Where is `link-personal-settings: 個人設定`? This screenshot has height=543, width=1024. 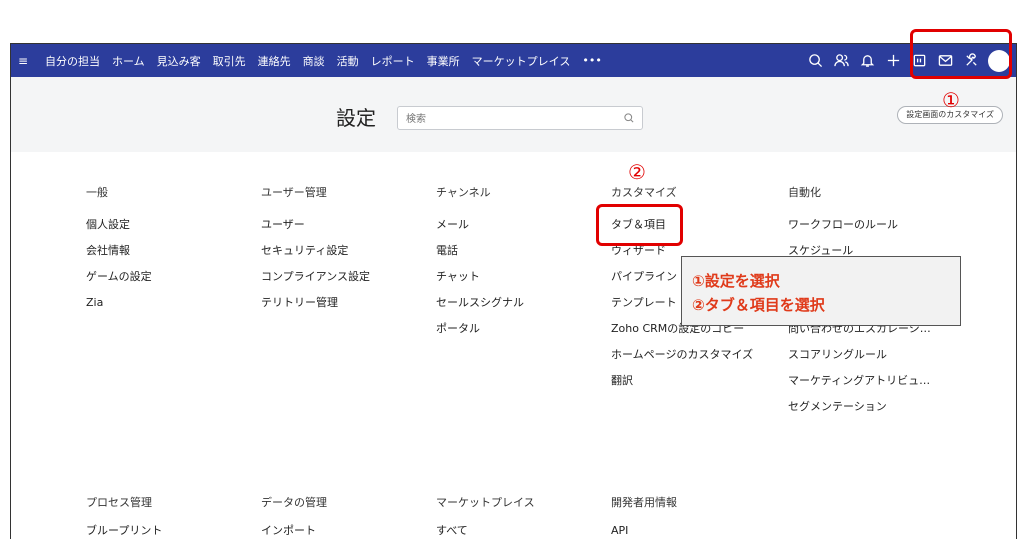
link-personal-settings: 個人設定 is located at coordinates (171, 231).